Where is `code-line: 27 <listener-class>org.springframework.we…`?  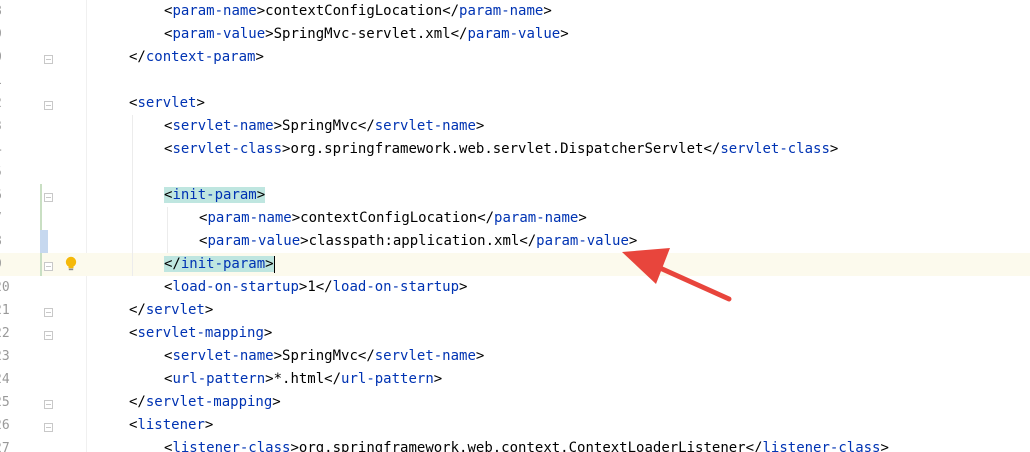
code-line: 27 <listener-class>org.springframework.we… is located at coordinates (515, 444).